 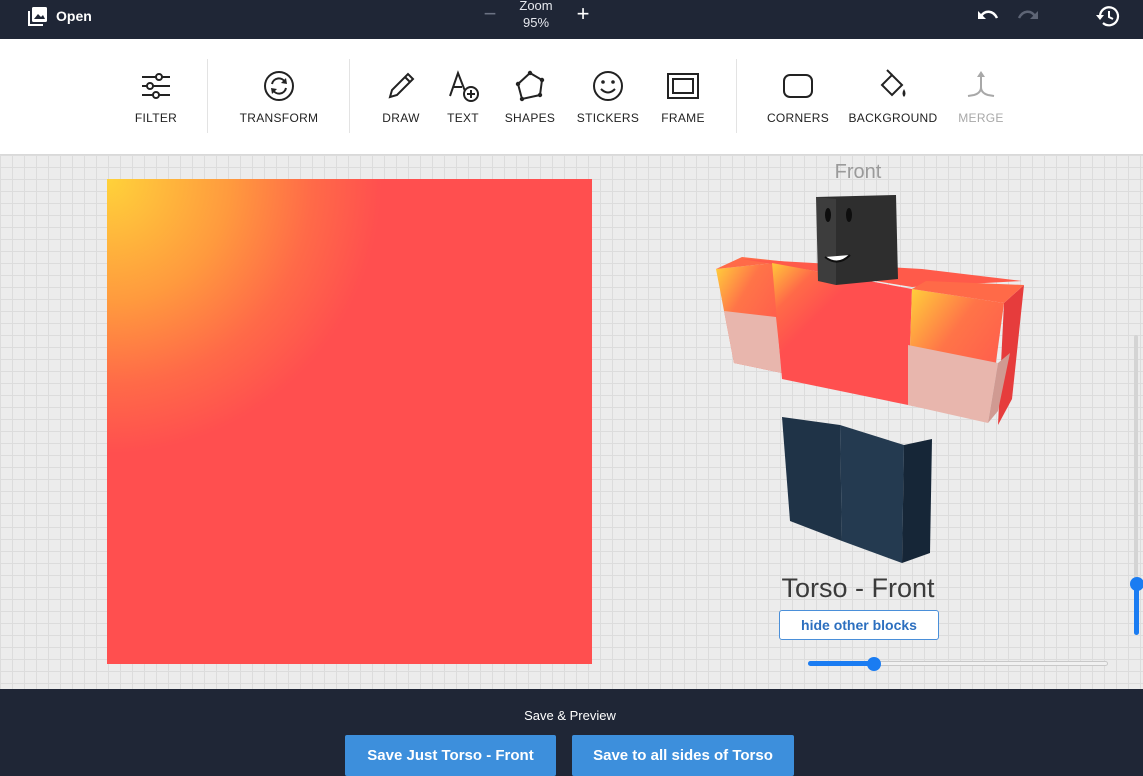 What do you see at coordinates (858, 172) in the screenshot?
I see `view-label: Front` at bounding box center [858, 172].